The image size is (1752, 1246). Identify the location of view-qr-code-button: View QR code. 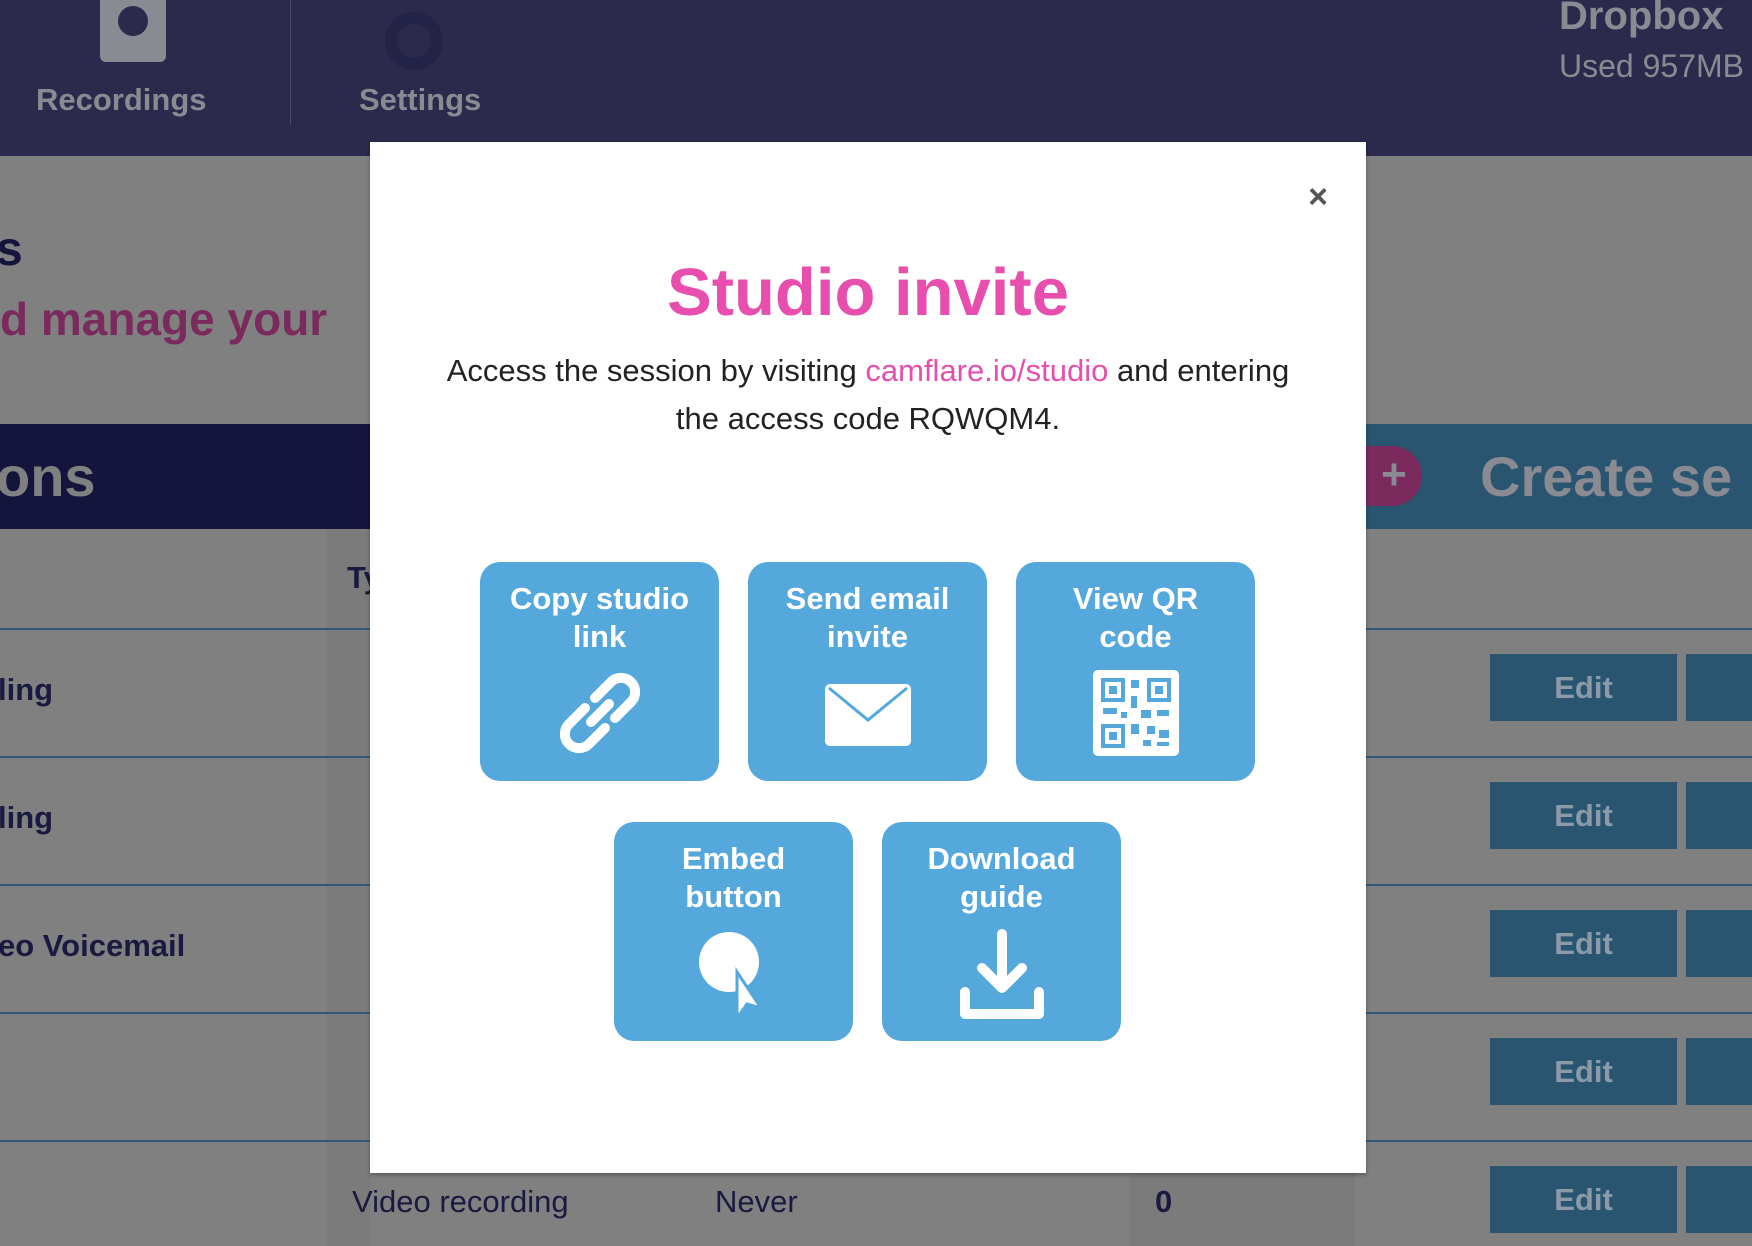
(1135, 671).